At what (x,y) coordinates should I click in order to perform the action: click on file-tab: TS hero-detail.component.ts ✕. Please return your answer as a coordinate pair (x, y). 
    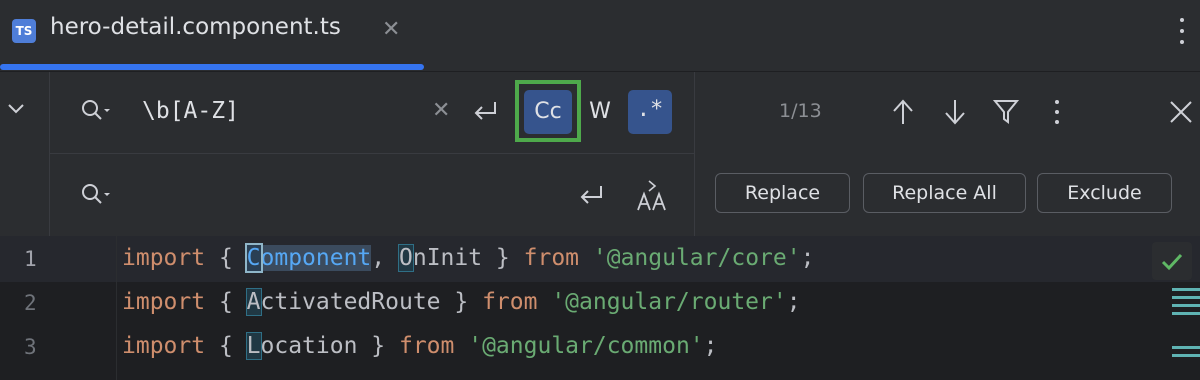
    Looking at the image, I should click on (212, 36).